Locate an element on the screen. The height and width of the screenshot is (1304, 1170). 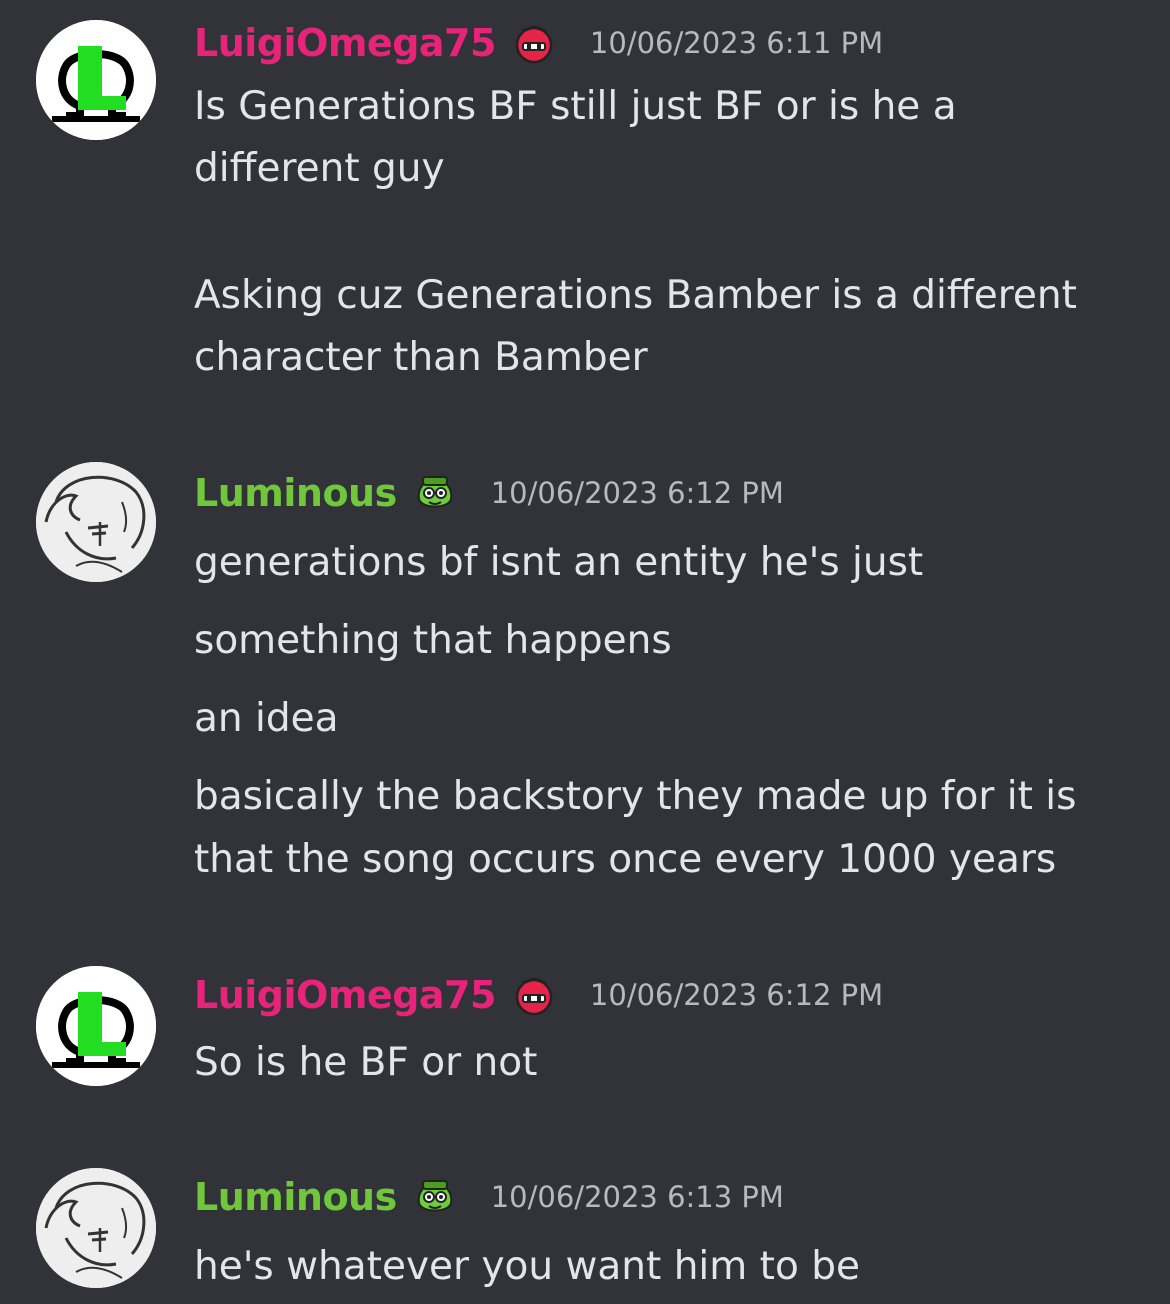
message-text: different guy is located at coordinates (319, 168).